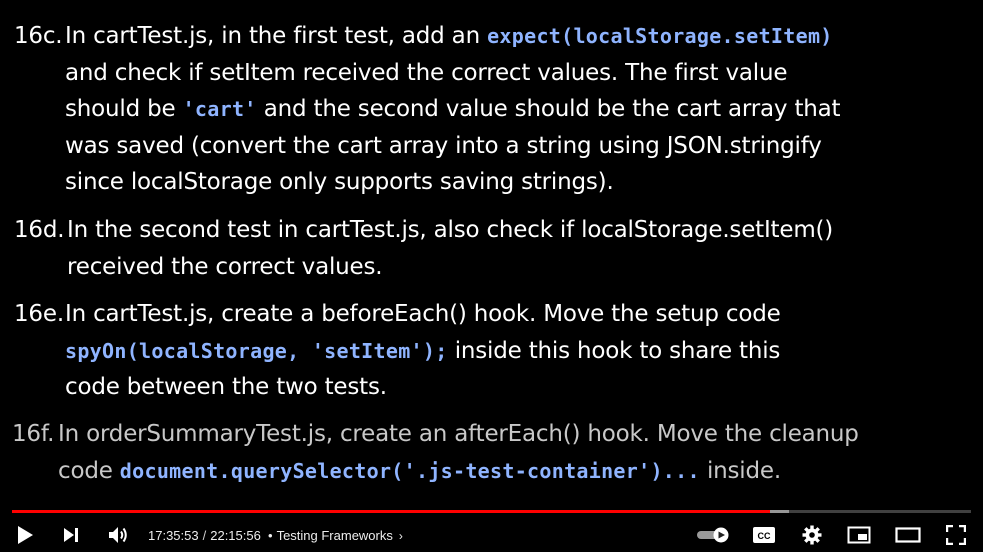  What do you see at coordinates (33, 434) in the screenshot?
I see `step-number: 16f.` at bounding box center [33, 434].